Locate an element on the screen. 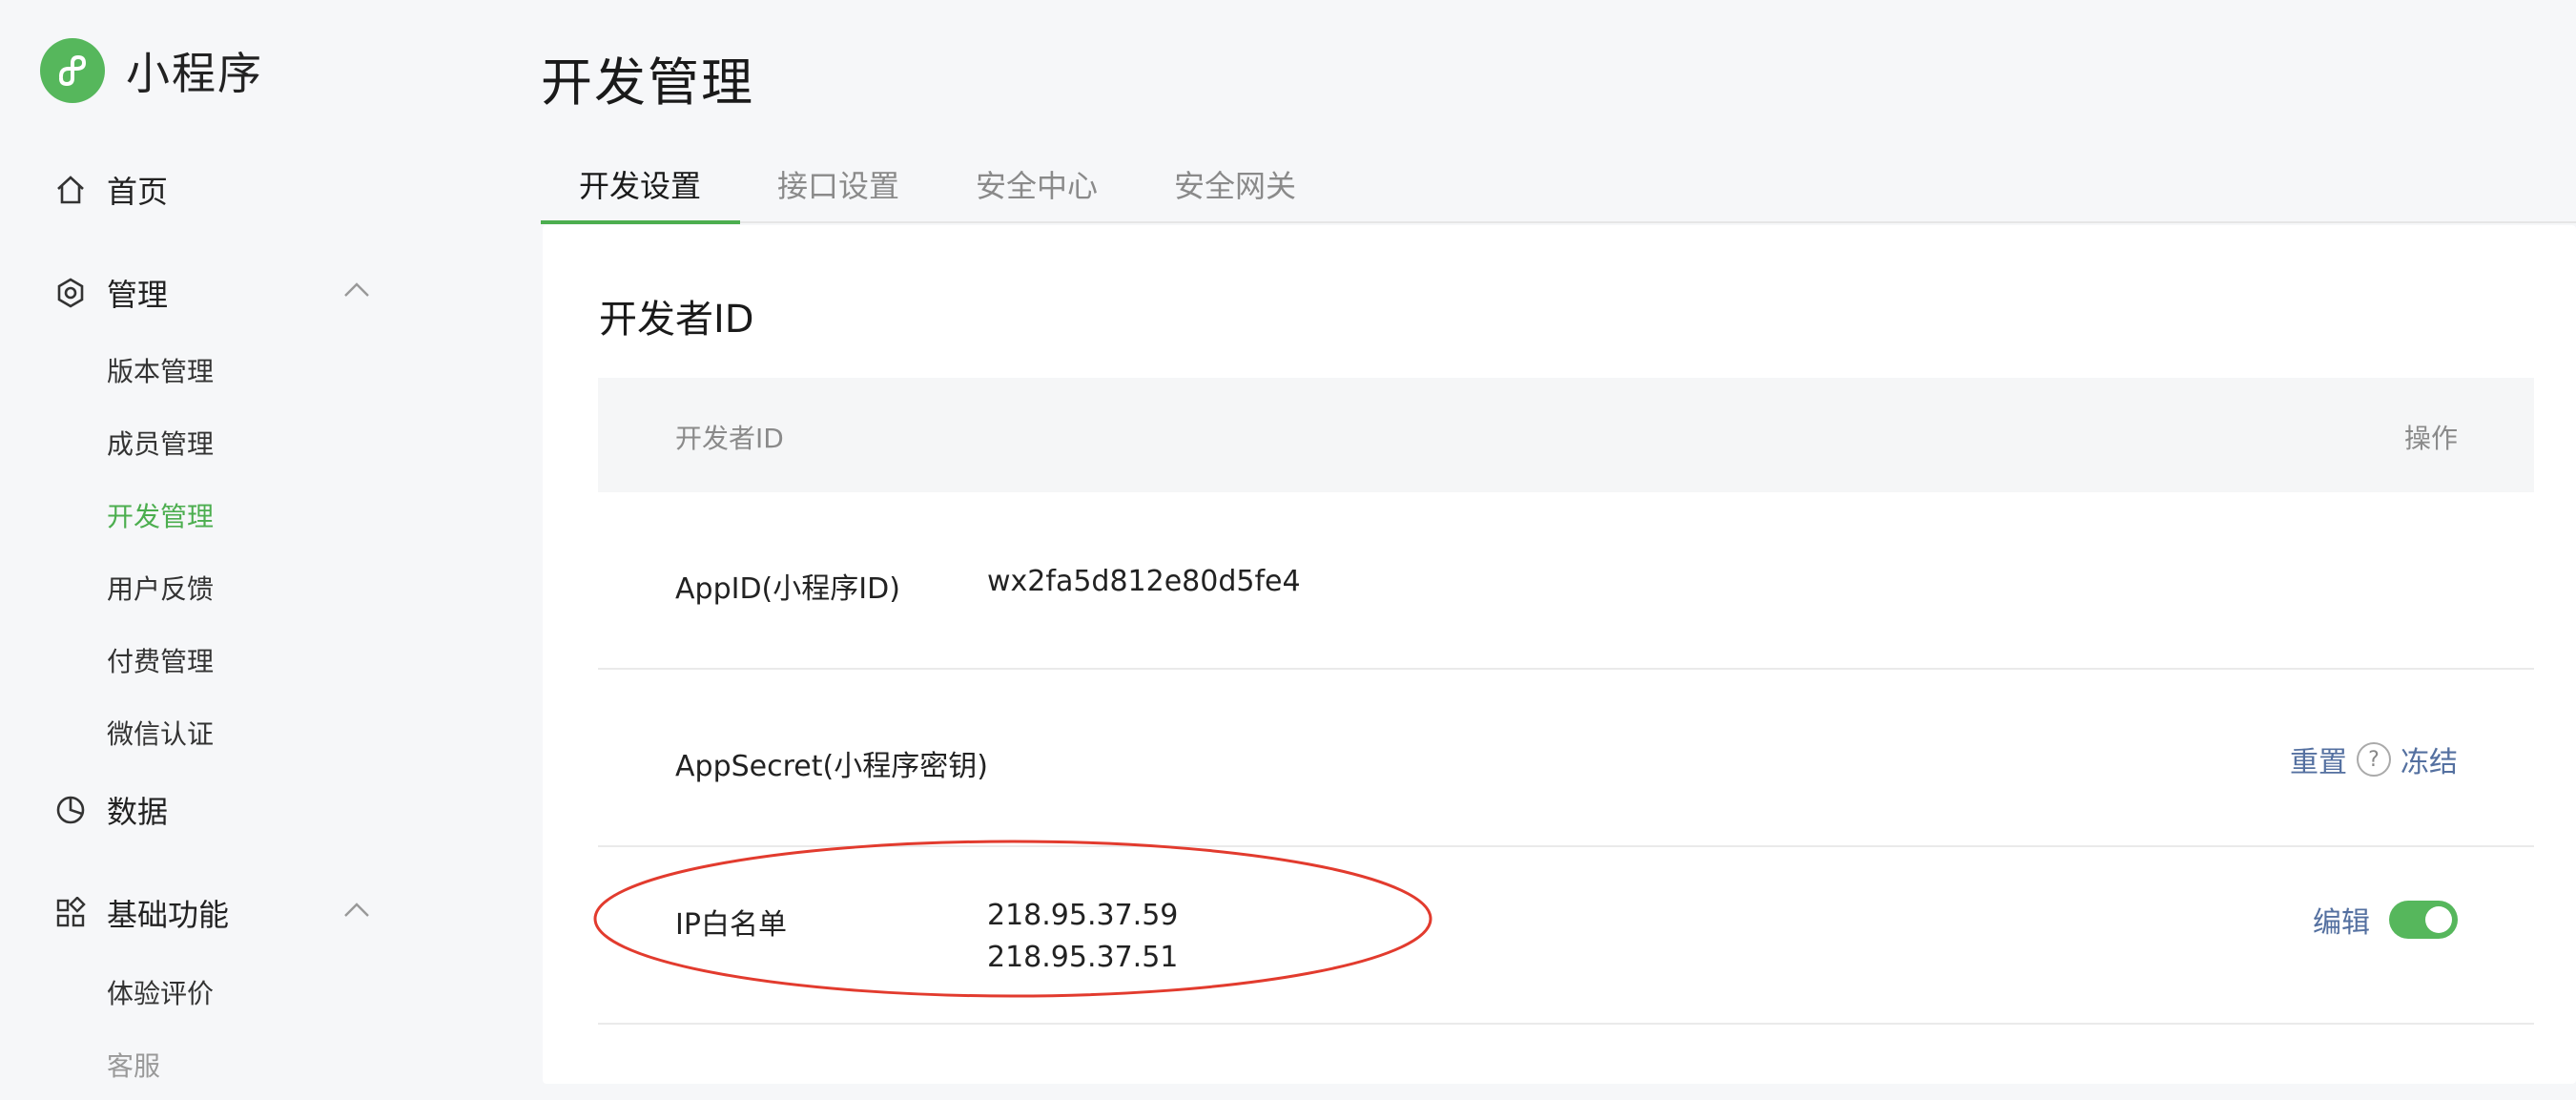 Image resolution: width=2576 pixels, height=1100 pixels. tab-security-gateway: 安全网关 is located at coordinates (1235, 184).